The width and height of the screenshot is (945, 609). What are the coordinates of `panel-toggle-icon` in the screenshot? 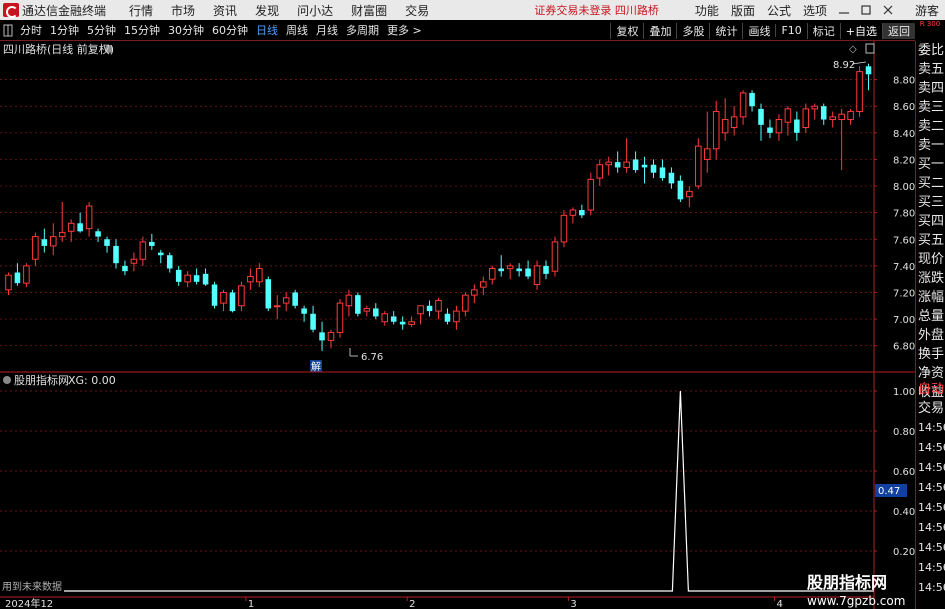 It's located at (870, 48).